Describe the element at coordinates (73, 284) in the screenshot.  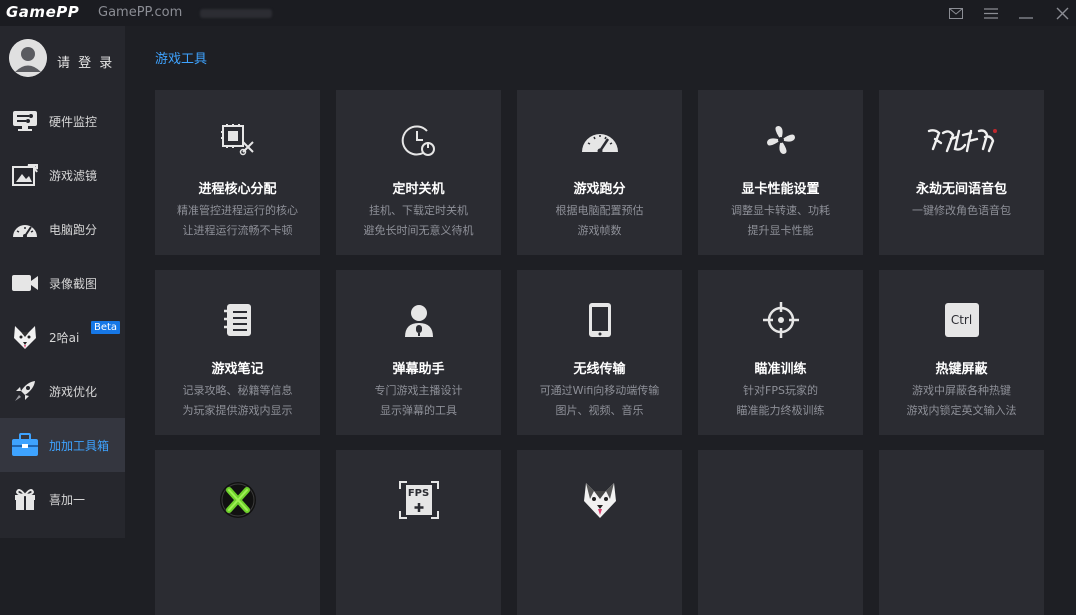
I see `sidebar-item-label: 录像截图` at that location.